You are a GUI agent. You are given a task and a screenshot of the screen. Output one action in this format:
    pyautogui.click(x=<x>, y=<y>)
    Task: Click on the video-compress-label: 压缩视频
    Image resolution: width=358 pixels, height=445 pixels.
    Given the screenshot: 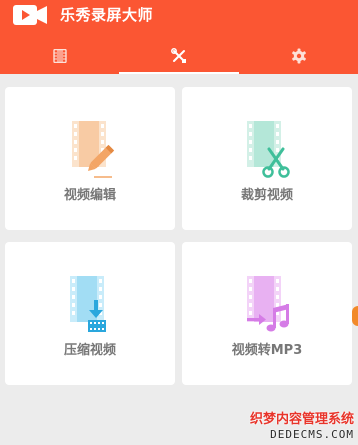 What is the action you would take?
    pyautogui.click(x=89, y=350)
    